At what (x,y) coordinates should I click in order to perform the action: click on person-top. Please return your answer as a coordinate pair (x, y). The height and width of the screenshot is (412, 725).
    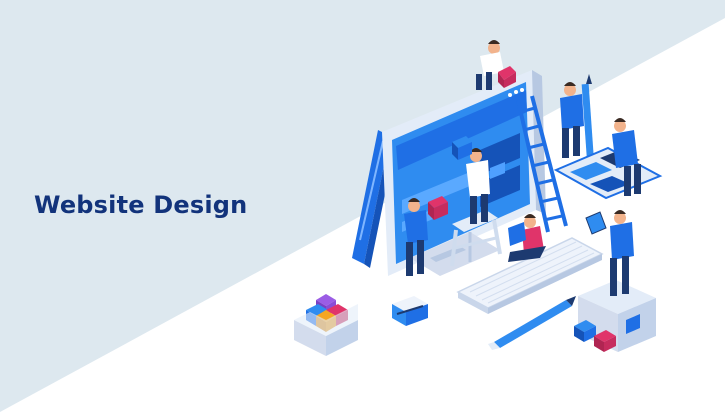
    Looking at the image, I should click on (496, 65).